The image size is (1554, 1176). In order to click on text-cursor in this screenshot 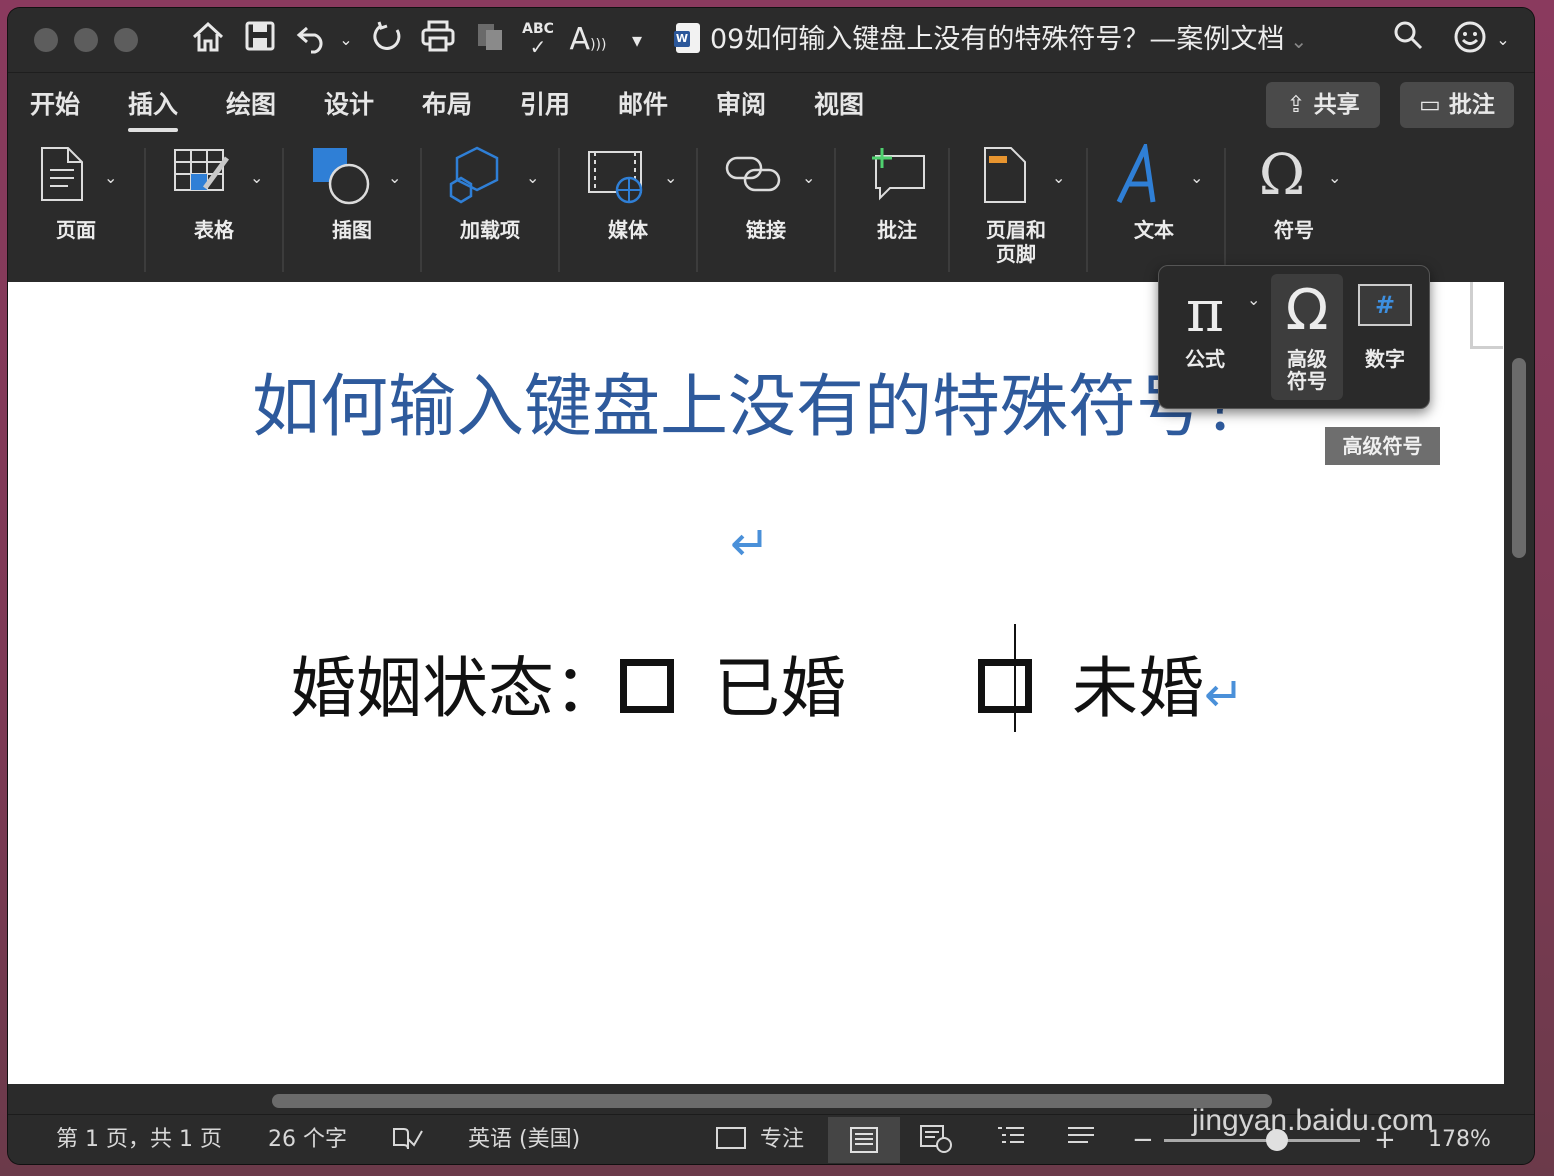, I will do `click(1015, 678)`.